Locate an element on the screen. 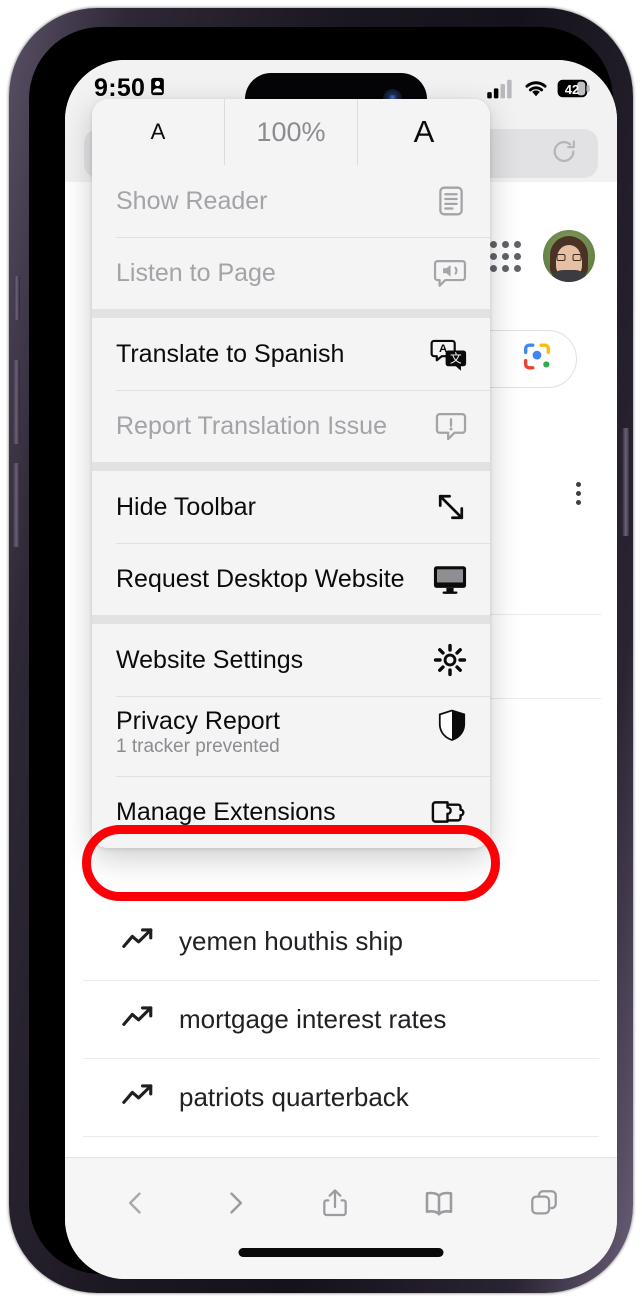 The width and height of the screenshot is (642, 1301). menu-item-report-translation-issue: Report Translation Issue is located at coordinates (291, 426).